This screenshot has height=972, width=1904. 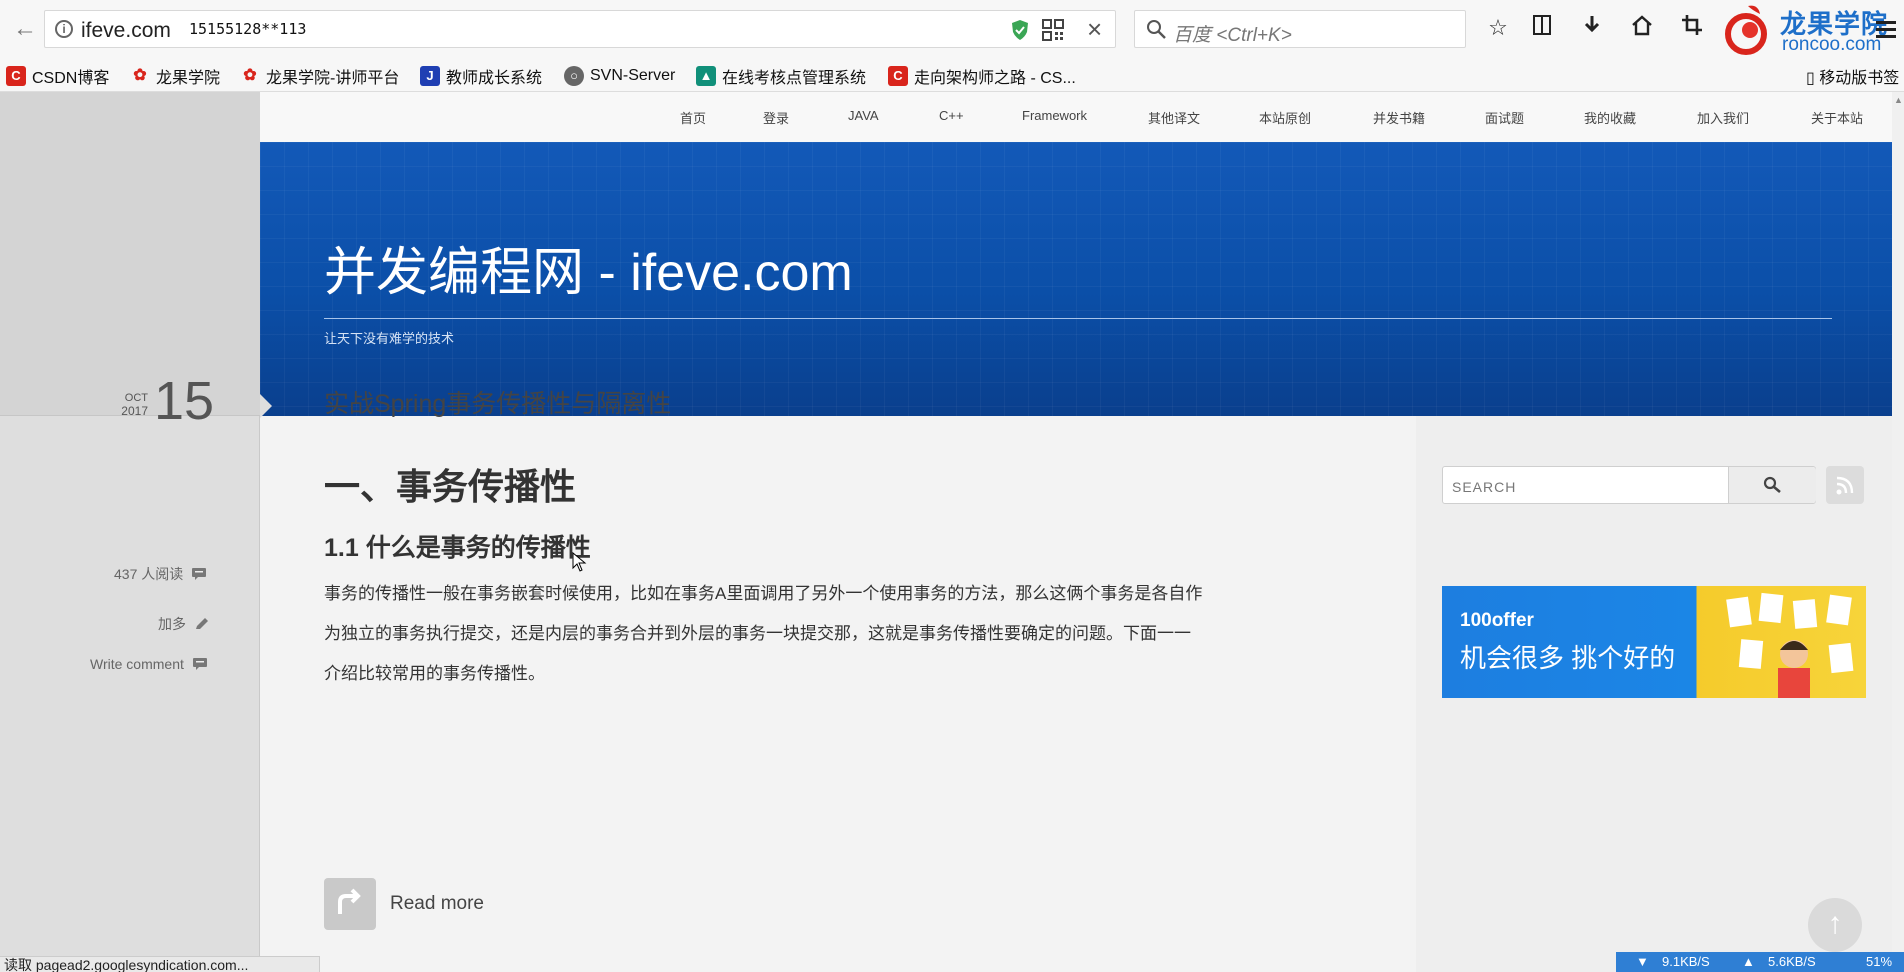 What do you see at coordinates (1497, 620) in the screenshot?
I see `ad-logo: 100offer` at bounding box center [1497, 620].